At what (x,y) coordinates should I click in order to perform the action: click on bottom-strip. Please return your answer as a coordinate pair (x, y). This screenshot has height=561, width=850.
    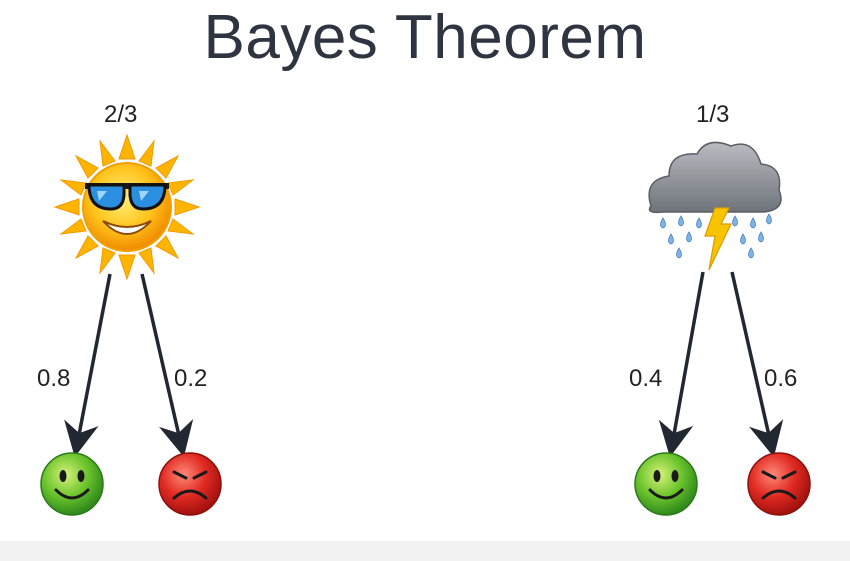
    Looking at the image, I should click on (425, 551).